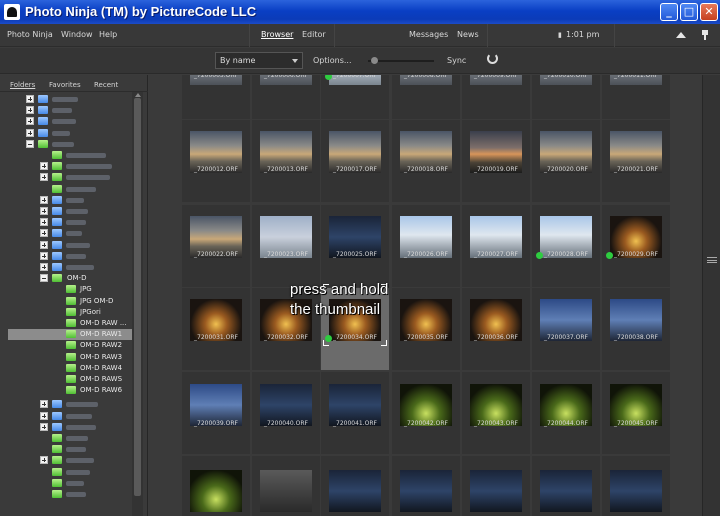 The width and height of the screenshot is (720, 516). I want to click on tab-favorites: Favorites, so click(65, 85).